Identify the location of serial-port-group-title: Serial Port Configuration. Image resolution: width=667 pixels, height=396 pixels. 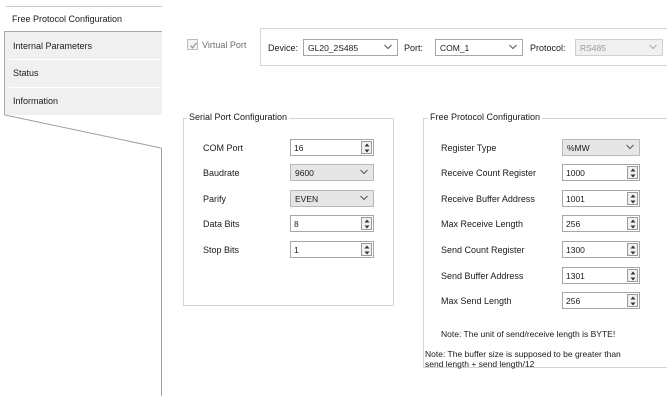
(238, 117).